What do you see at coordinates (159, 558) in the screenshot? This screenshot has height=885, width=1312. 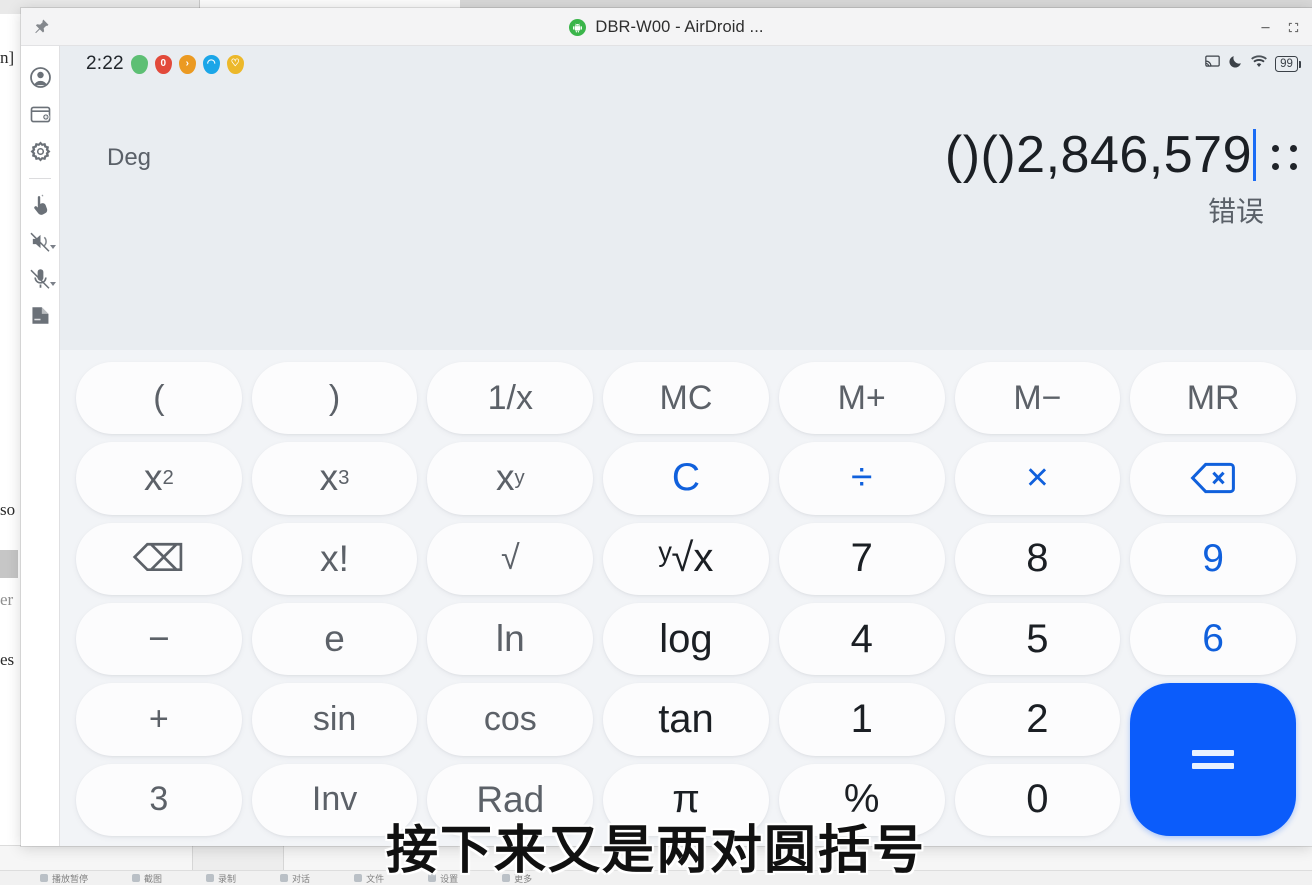 I see `key-factorial: ⌫` at bounding box center [159, 558].